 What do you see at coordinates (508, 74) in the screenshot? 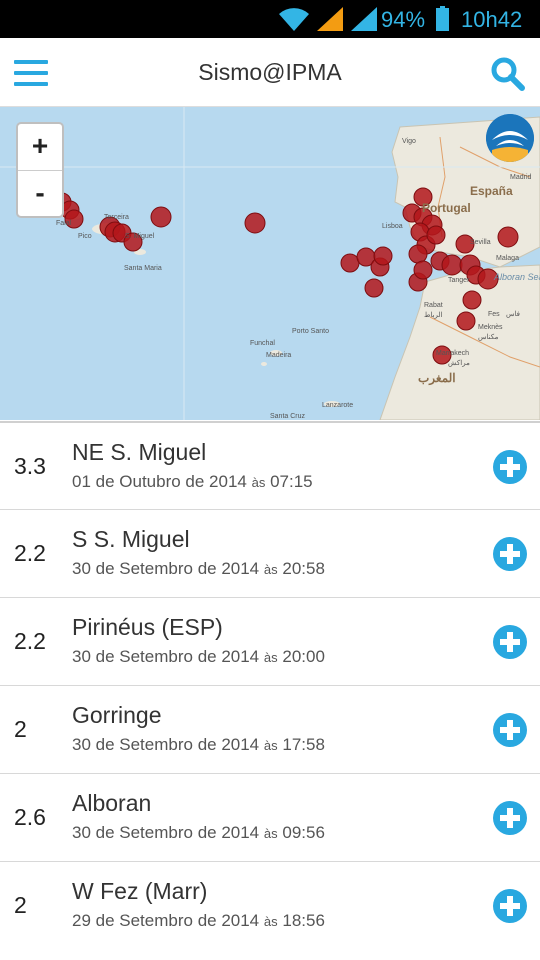
I see `search-icon` at bounding box center [508, 74].